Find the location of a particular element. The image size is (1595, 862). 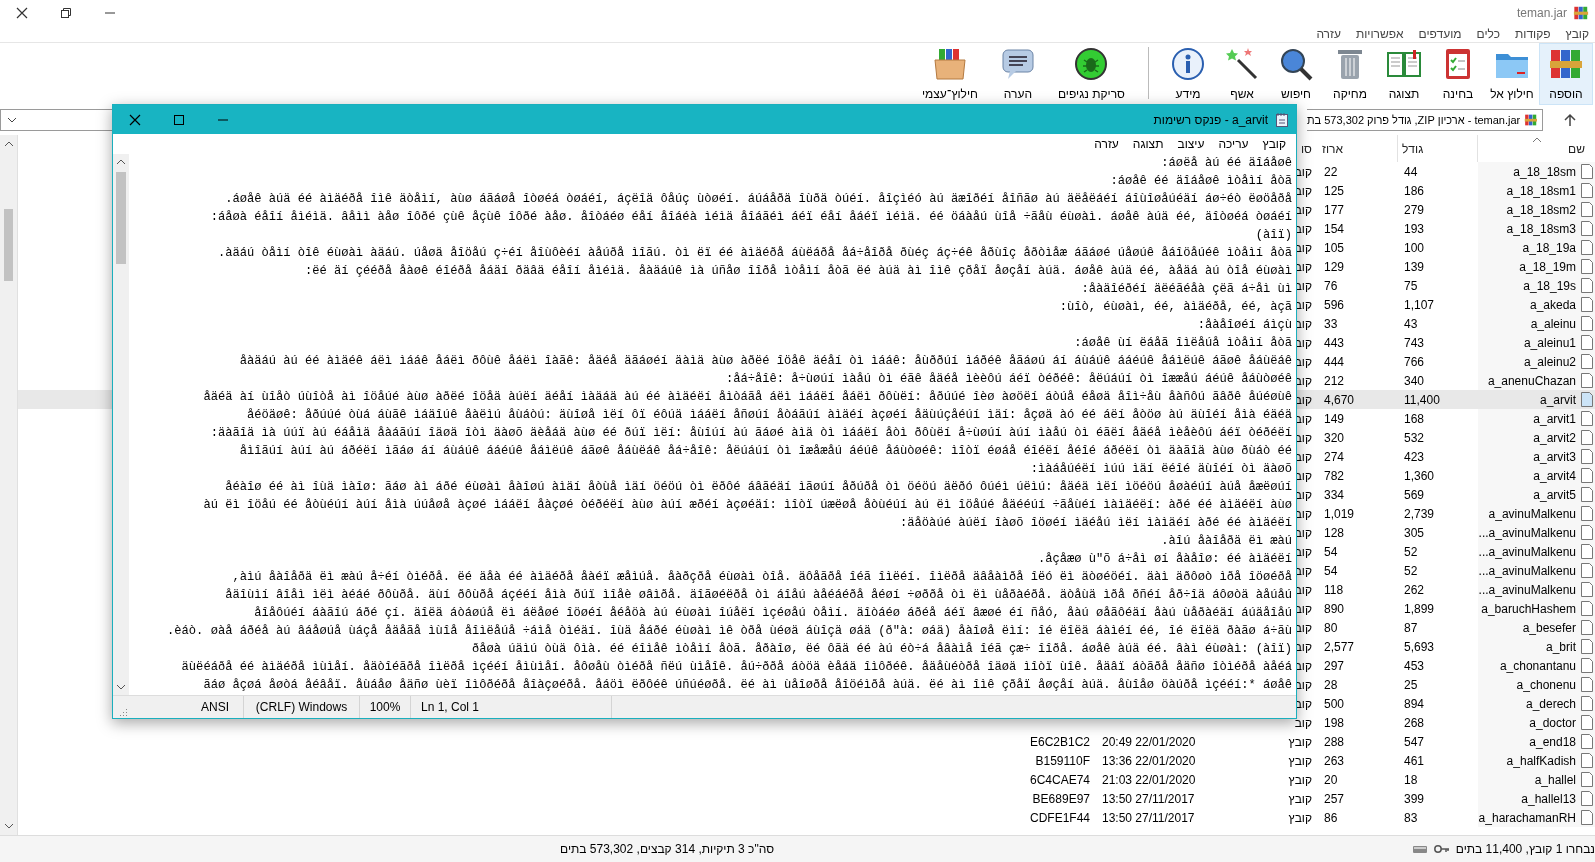

toolbar-button: מחיקה is located at coordinates (1350, 74).